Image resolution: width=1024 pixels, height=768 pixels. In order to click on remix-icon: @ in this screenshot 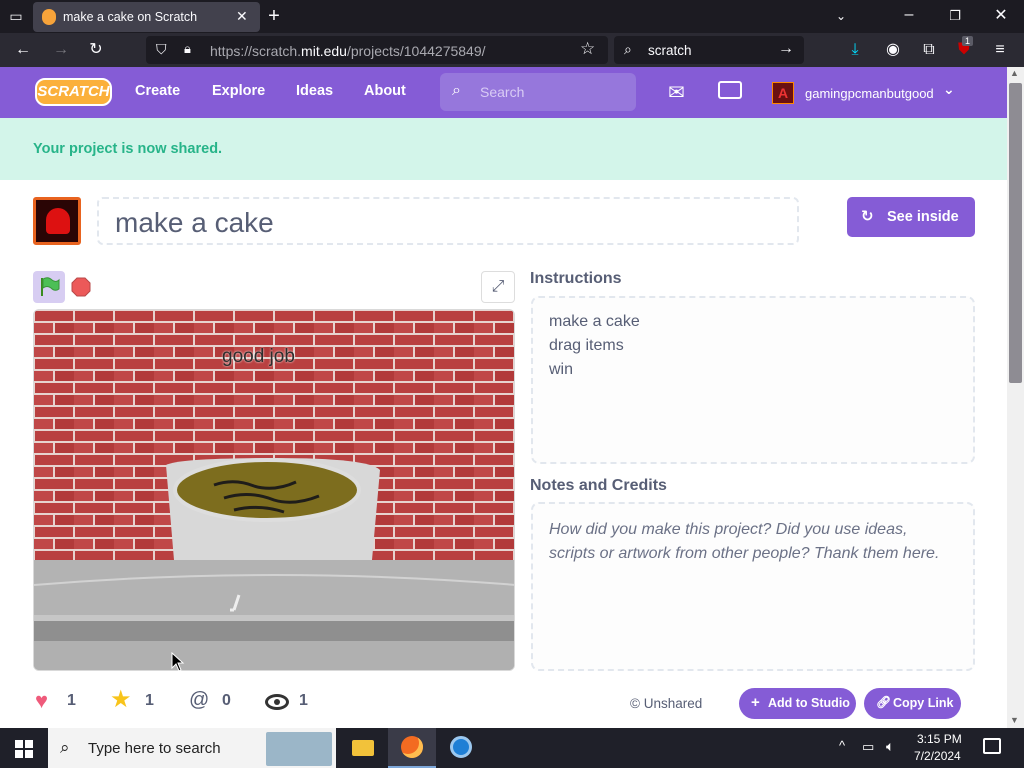, I will do `click(199, 700)`.